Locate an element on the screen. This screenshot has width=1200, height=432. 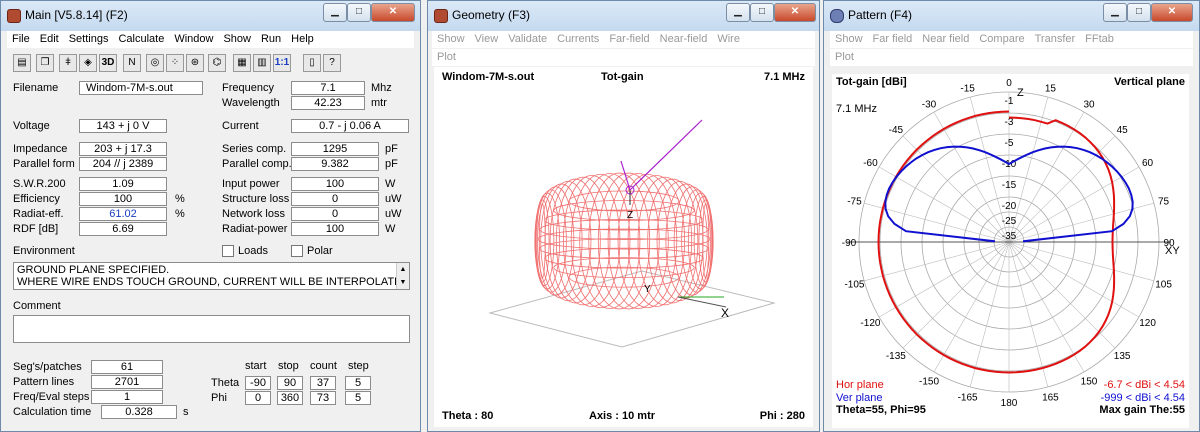
calc-icon: ▦ is located at coordinates (242, 63).